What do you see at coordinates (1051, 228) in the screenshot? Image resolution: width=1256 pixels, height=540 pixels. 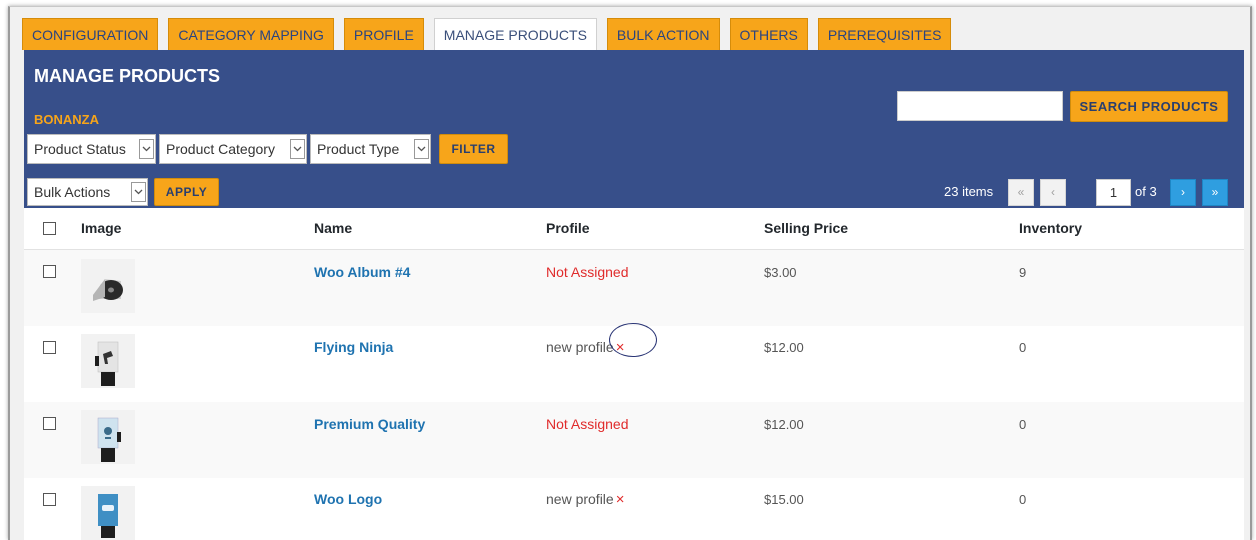 I see `column-header-inventory: Inventory` at bounding box center [1051, 228].